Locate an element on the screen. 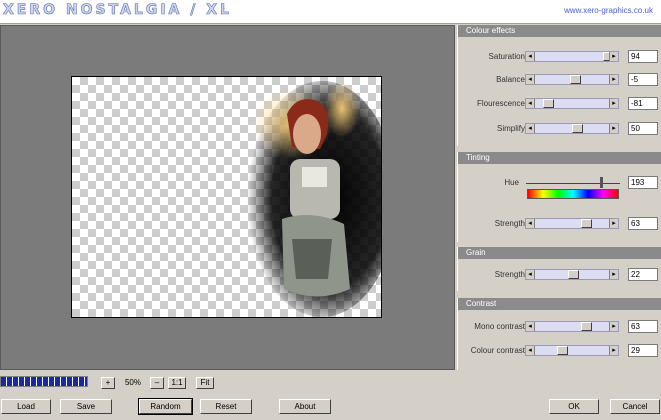 This screenshot has width=661, height=420. grain-panel: Grain Strength ◂ ▸ 22 is located at coordinates (559, 269).